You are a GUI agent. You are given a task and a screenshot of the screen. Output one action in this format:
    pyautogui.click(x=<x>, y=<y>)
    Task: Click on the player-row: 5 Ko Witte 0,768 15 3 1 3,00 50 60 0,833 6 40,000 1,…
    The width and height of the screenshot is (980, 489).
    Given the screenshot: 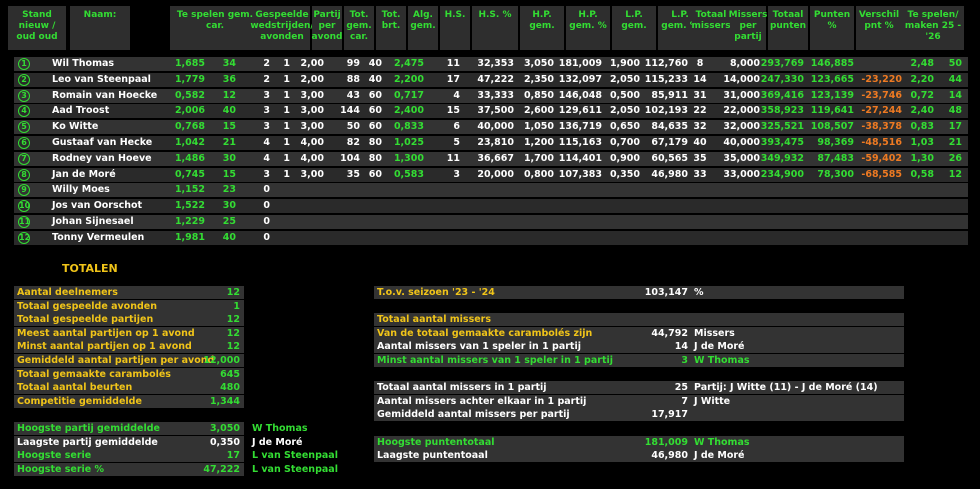 What is the action you would take?
    pyautogui.click(x=491, y=127)
    